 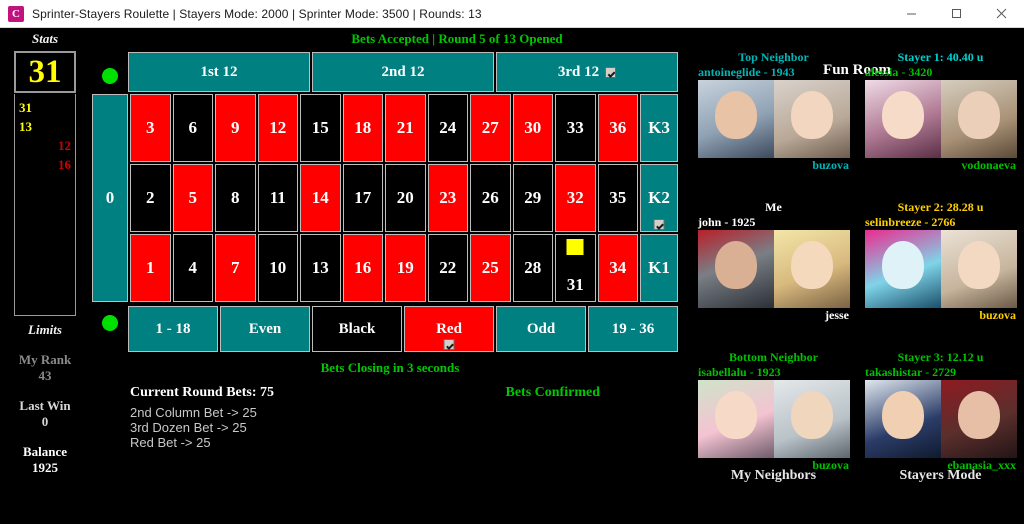 I want to click on number-cell-15: 15, so click(x=320, y=128).